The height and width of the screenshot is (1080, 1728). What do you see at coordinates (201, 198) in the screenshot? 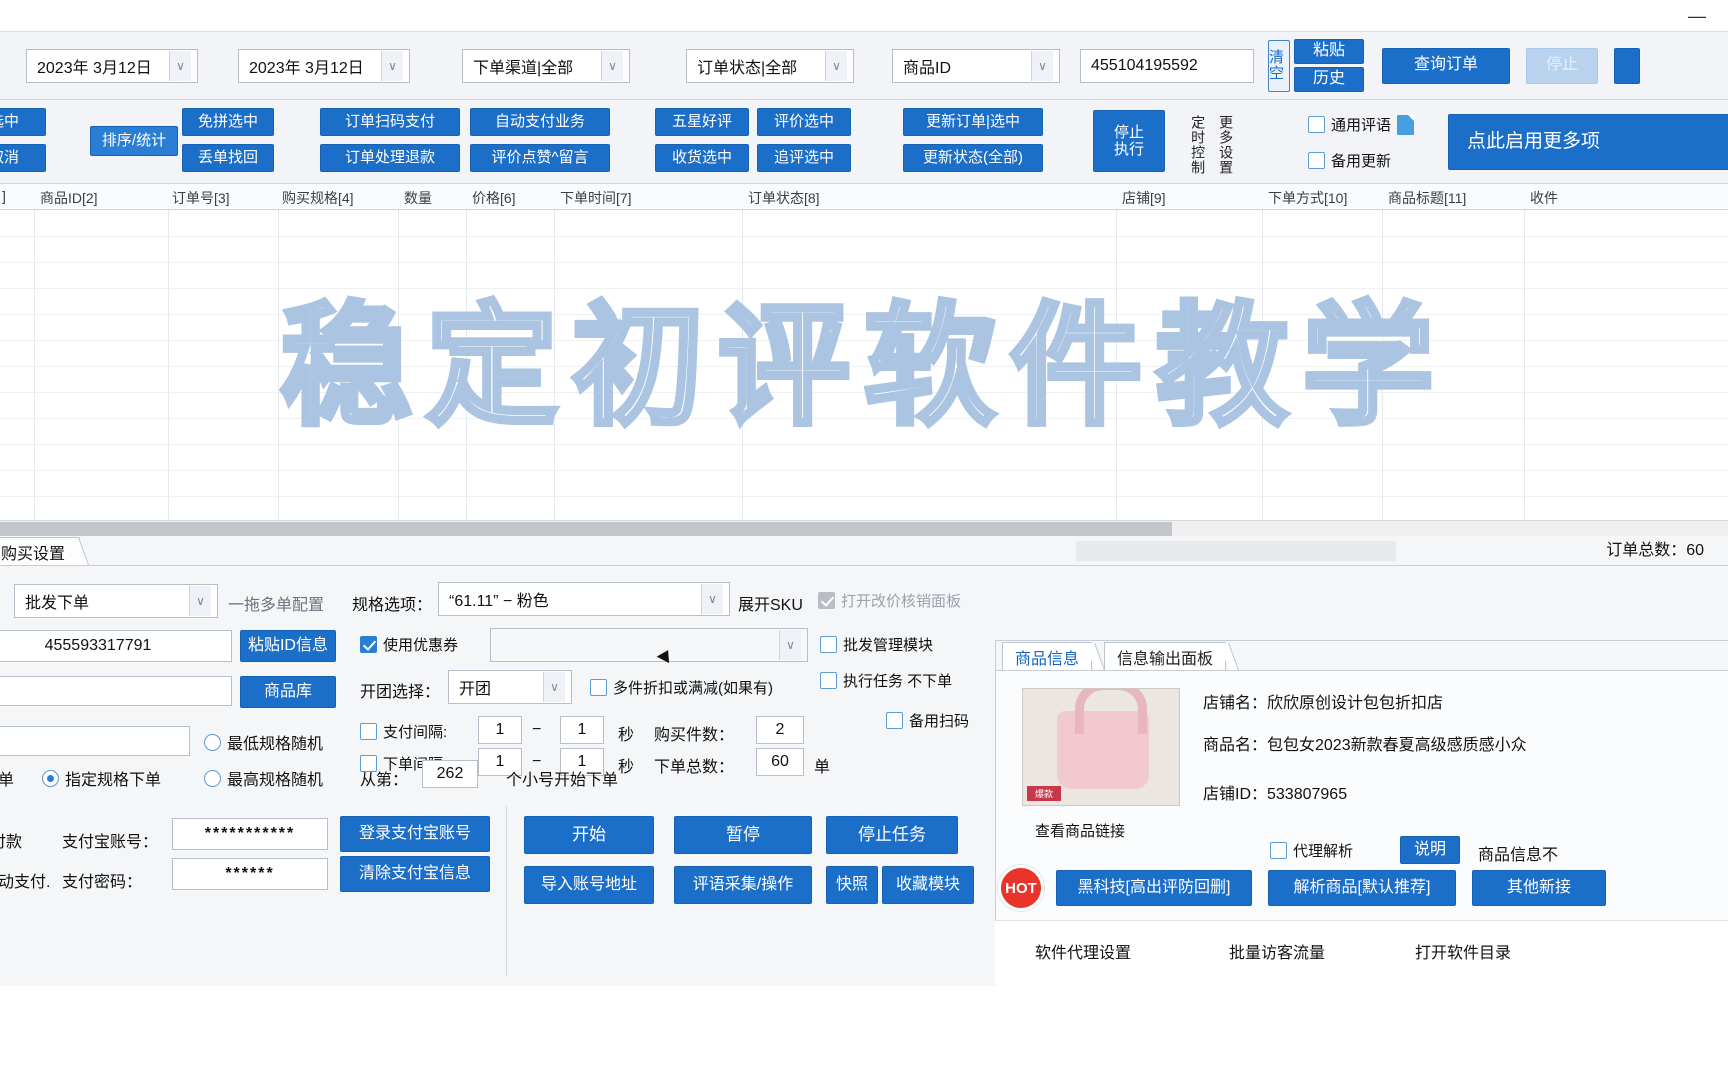
I see `col-header-2: 订单号[3]` at bounding box center [201, 198].